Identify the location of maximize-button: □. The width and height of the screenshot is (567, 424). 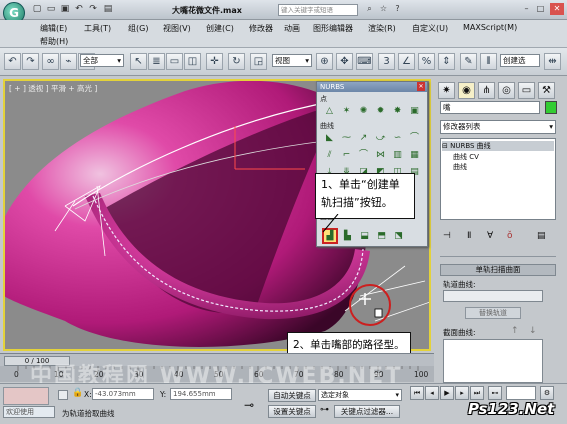
(540, 9).